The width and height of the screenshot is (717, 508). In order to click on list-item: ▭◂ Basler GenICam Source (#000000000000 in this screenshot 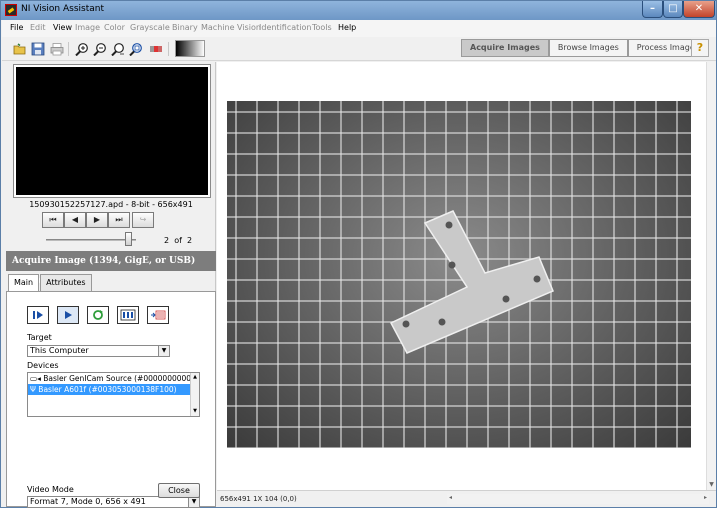, I will do `click(113, 378)`.